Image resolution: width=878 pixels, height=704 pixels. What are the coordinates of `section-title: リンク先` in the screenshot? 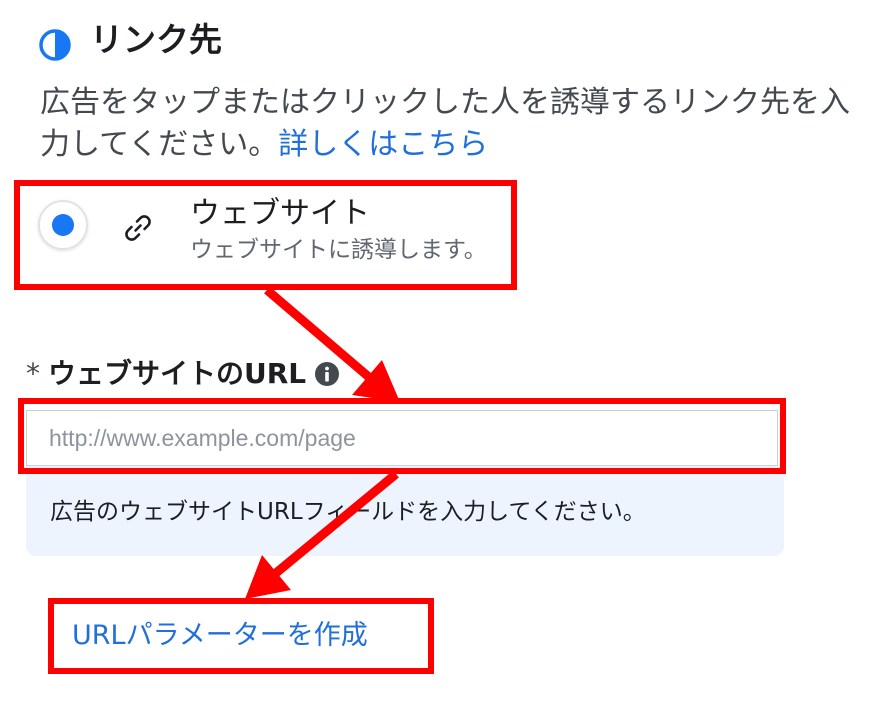 It's located at (156, 39).